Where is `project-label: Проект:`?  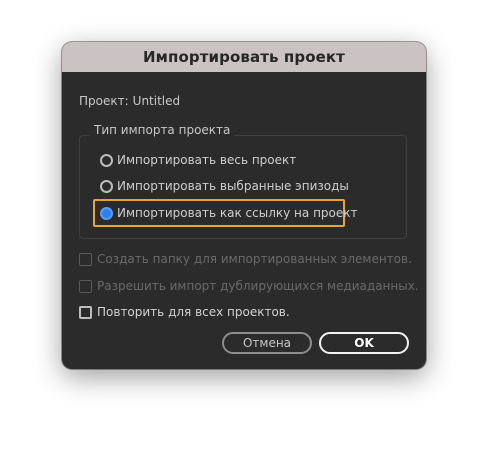
project-label: Проект: is located at coordinates (104, 101).